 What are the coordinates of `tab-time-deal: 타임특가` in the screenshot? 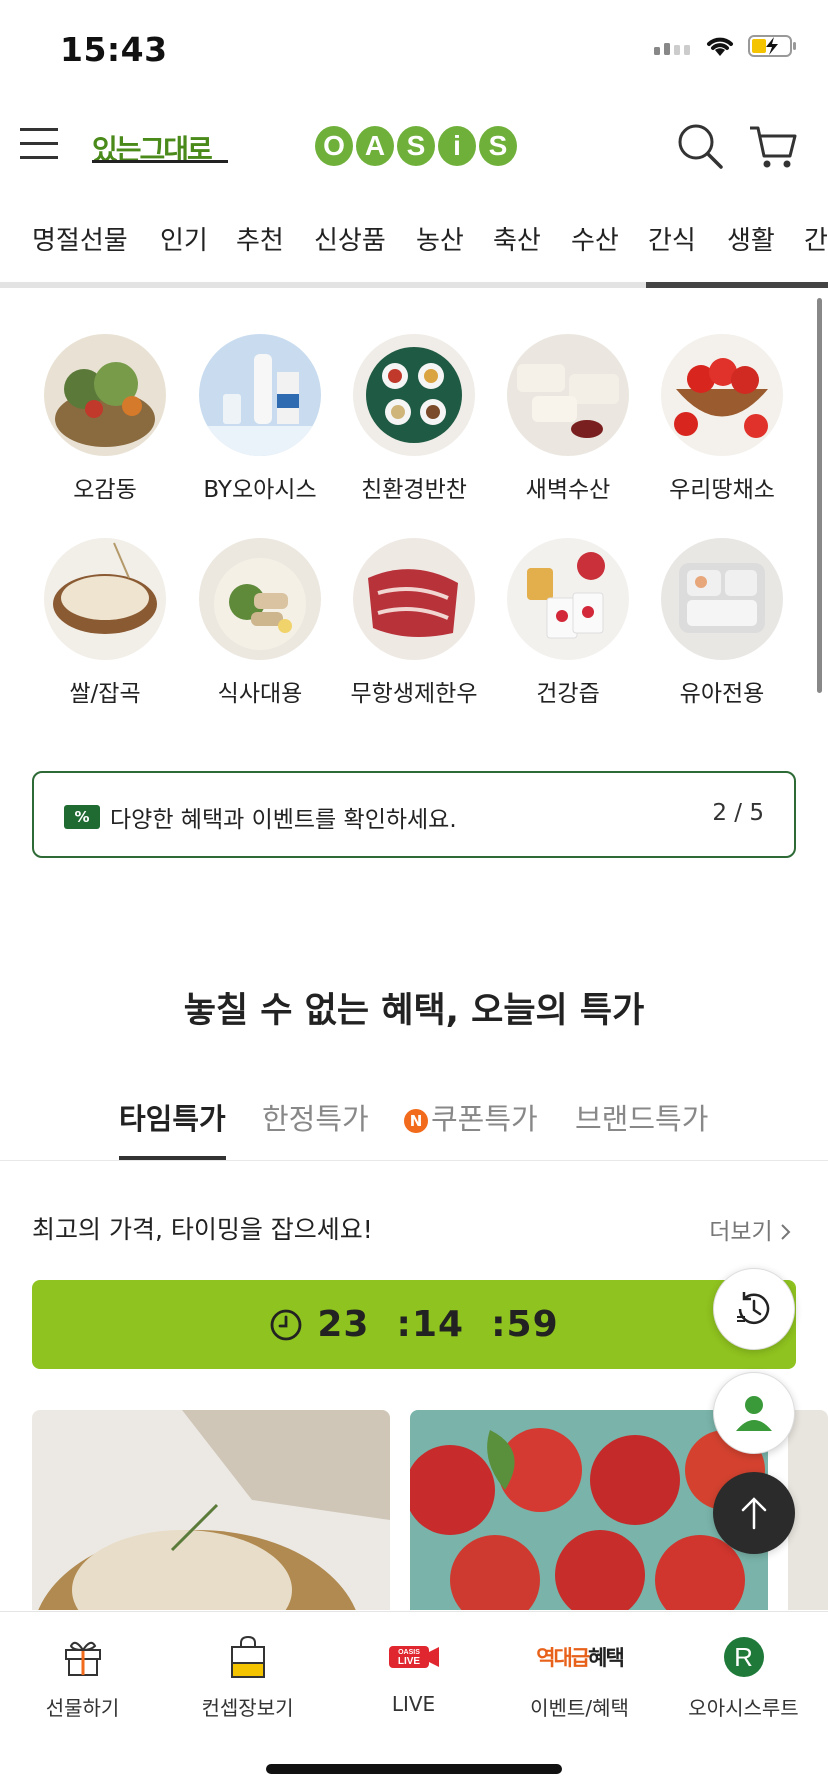 It's located at (172, 1117).